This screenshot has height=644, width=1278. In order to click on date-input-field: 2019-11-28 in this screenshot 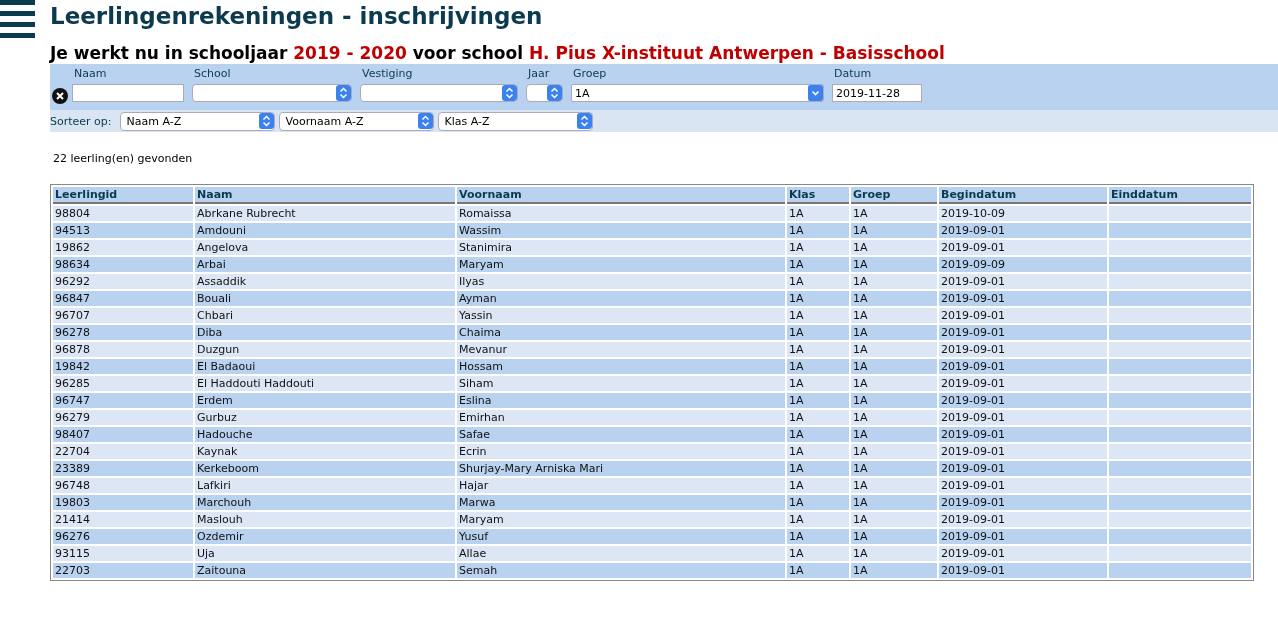, I will do `click(877, 93)`.